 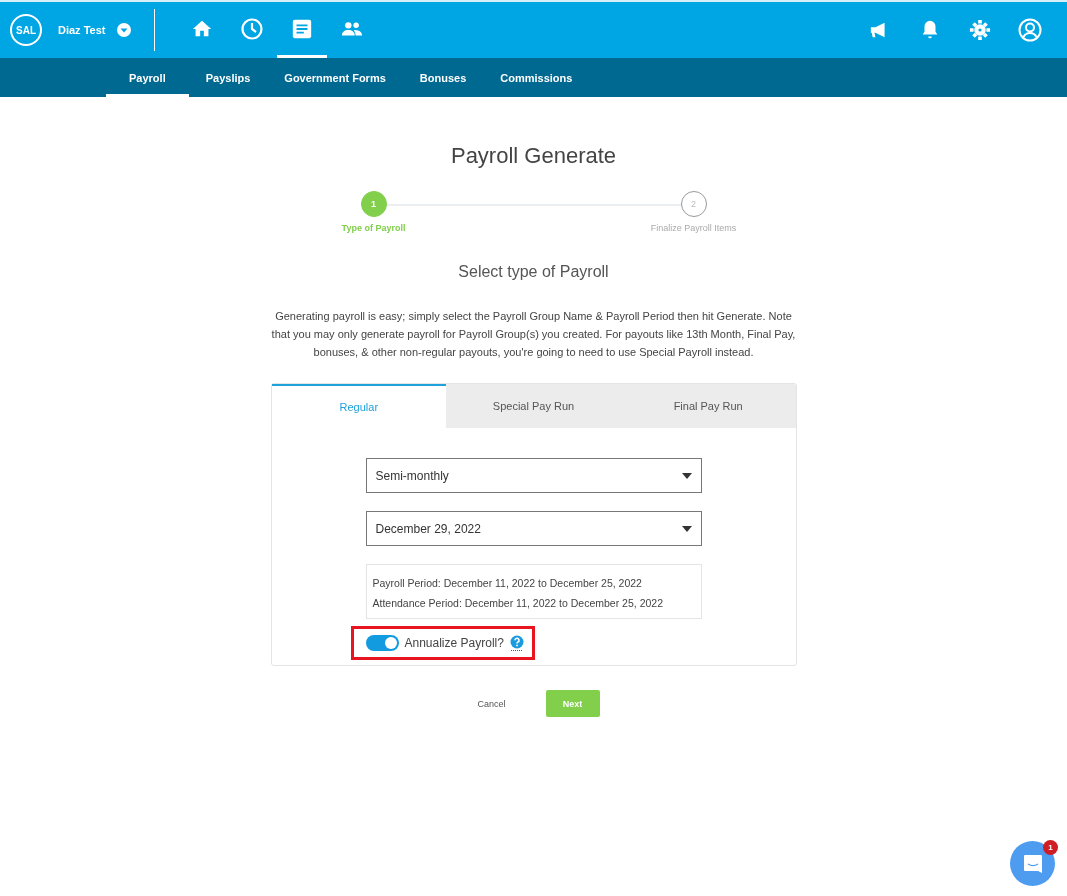 I want to click on subnav-tab: Bonuses, so click(x=443, y=77).